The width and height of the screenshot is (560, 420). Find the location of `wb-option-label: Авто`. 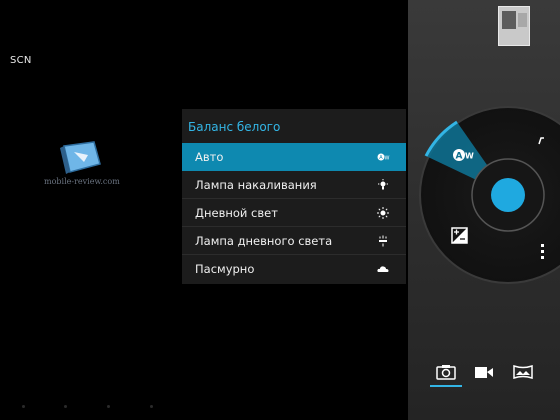

wb-option-label: Авто is located at coordinates (209, 157).